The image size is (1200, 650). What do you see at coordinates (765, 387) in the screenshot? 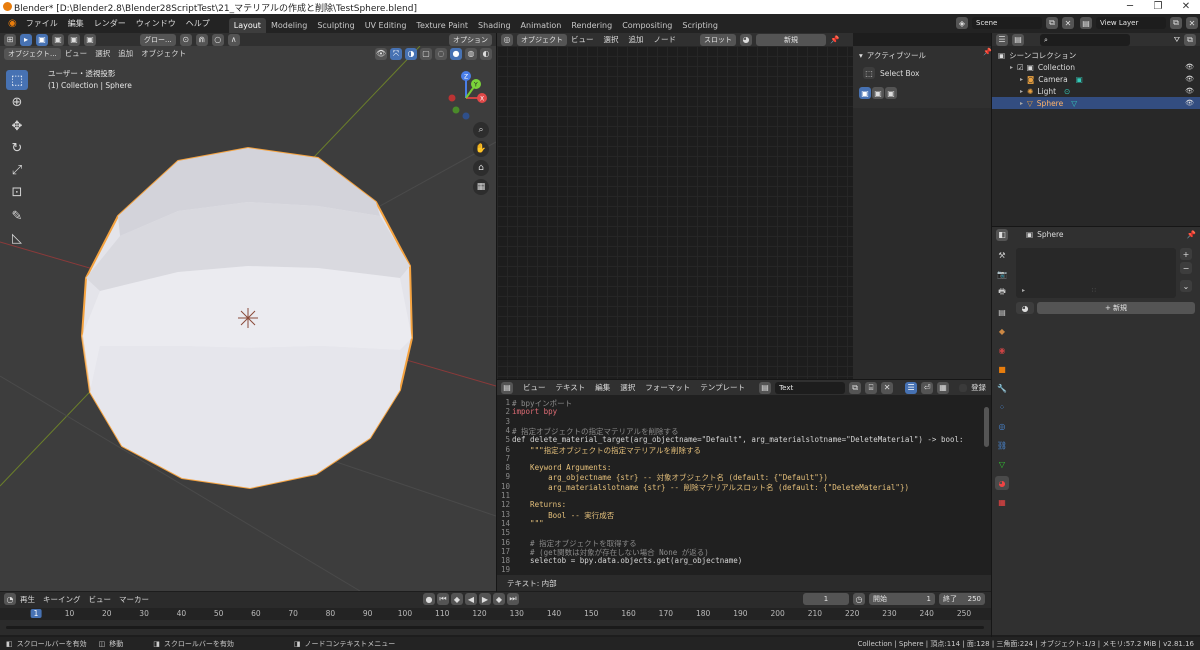
I see `text-browse-icon: ▤` at bounding box center [765, 387].